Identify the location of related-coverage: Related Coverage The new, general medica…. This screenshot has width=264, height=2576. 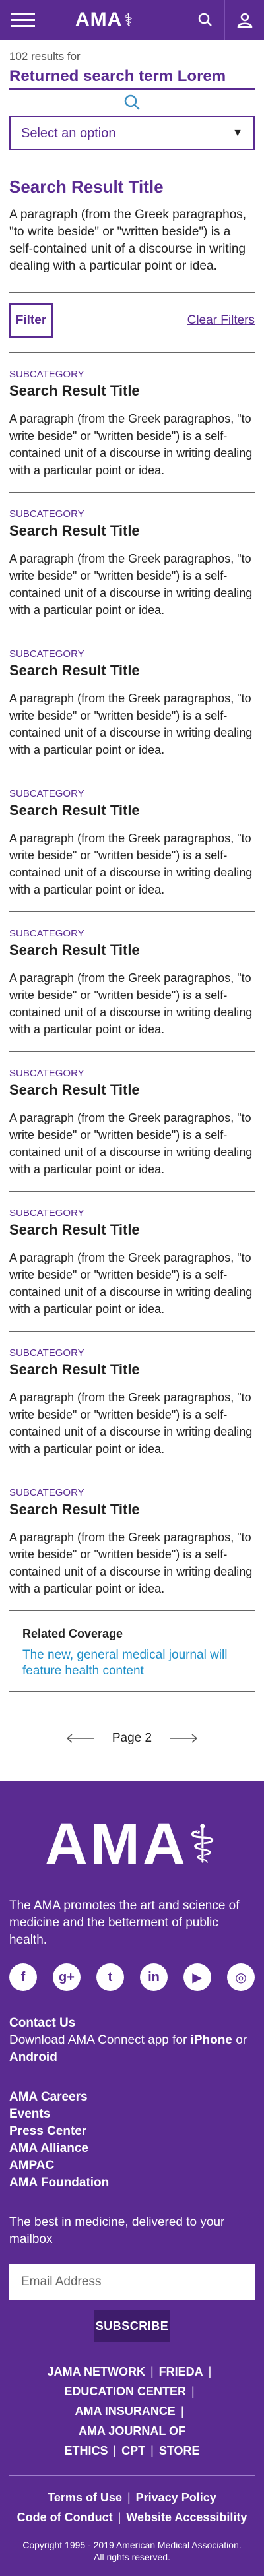
(132, 1659).